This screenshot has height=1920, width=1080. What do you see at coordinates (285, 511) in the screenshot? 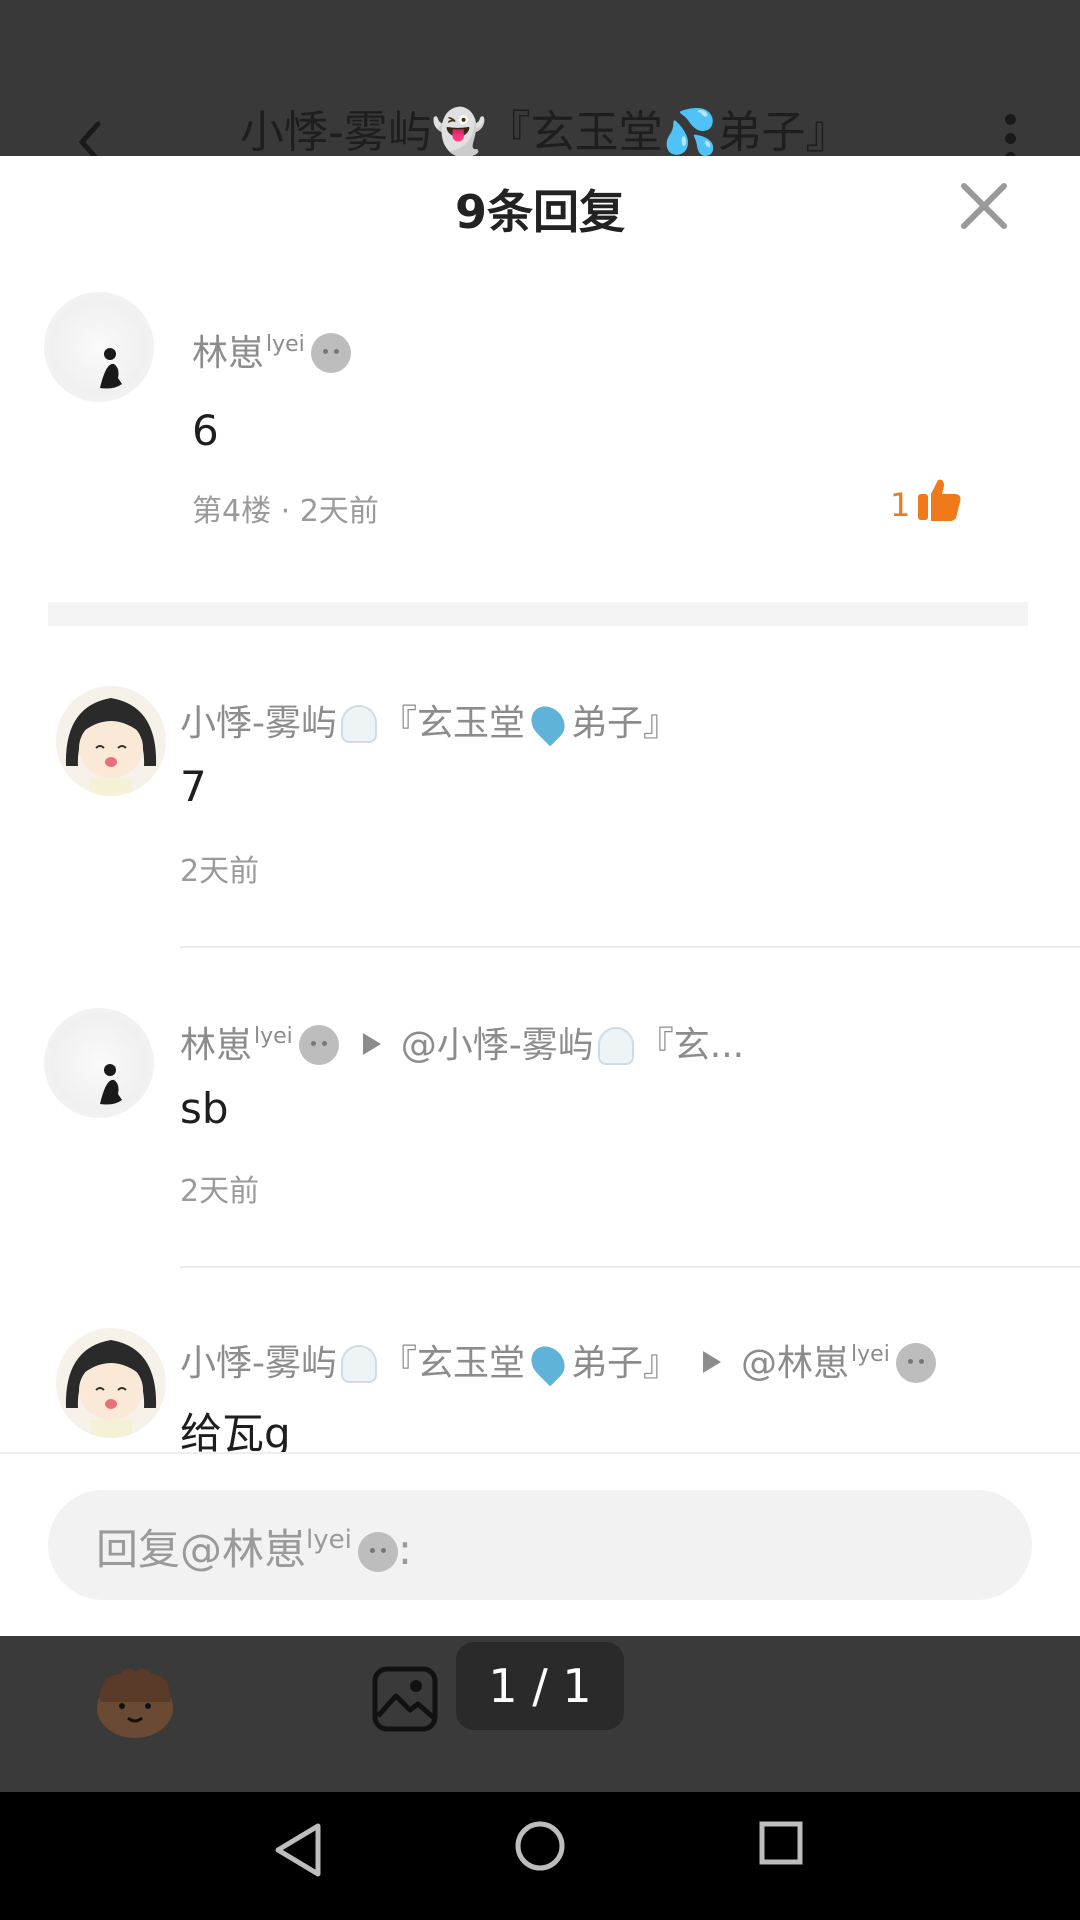
I see `post-meta: 第4楼 · 2天前` at bounding box center [285, 511].